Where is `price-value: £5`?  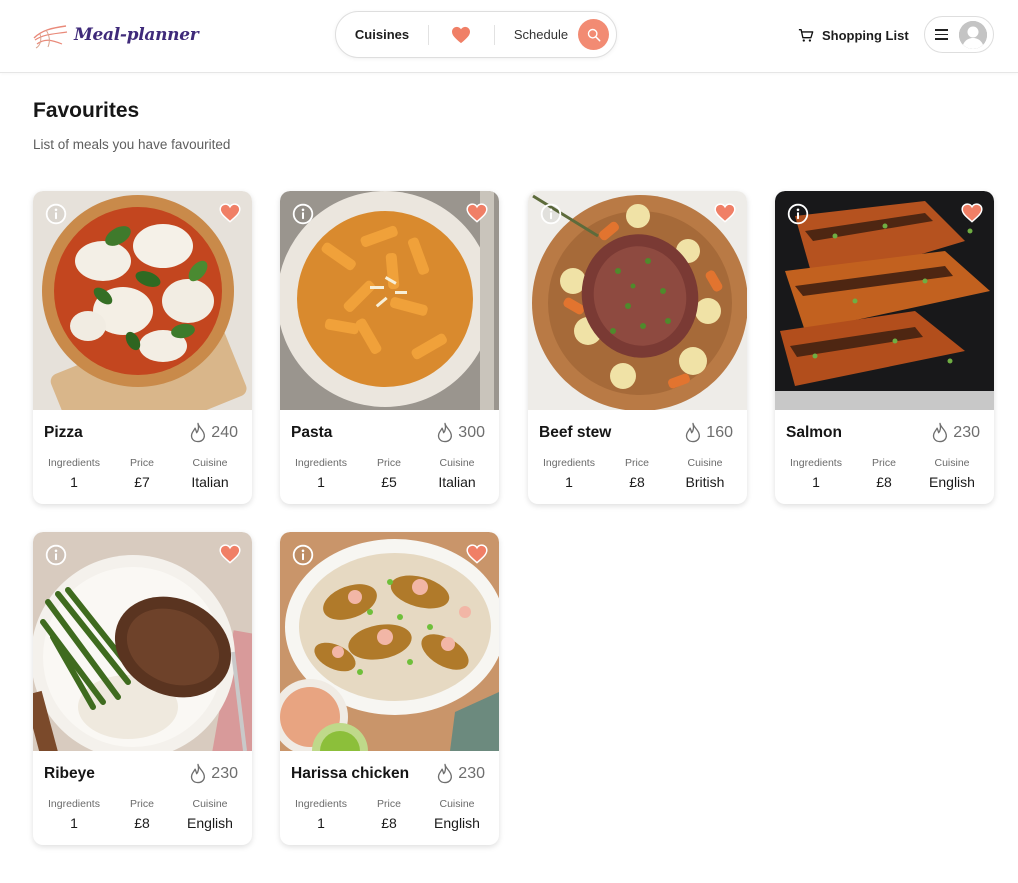 price-value: £5 is located at coordinates (389, 482).